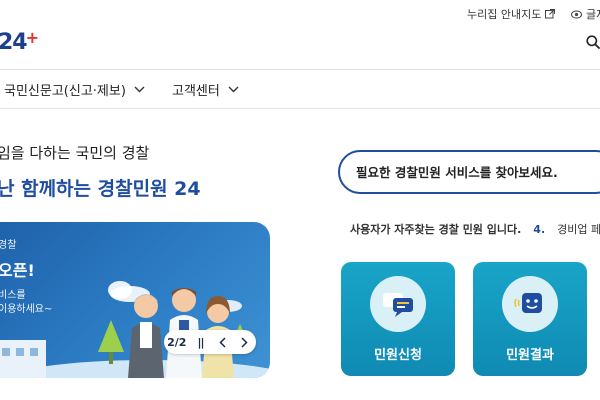  I want to click on header-search-button, so click(593, 43).